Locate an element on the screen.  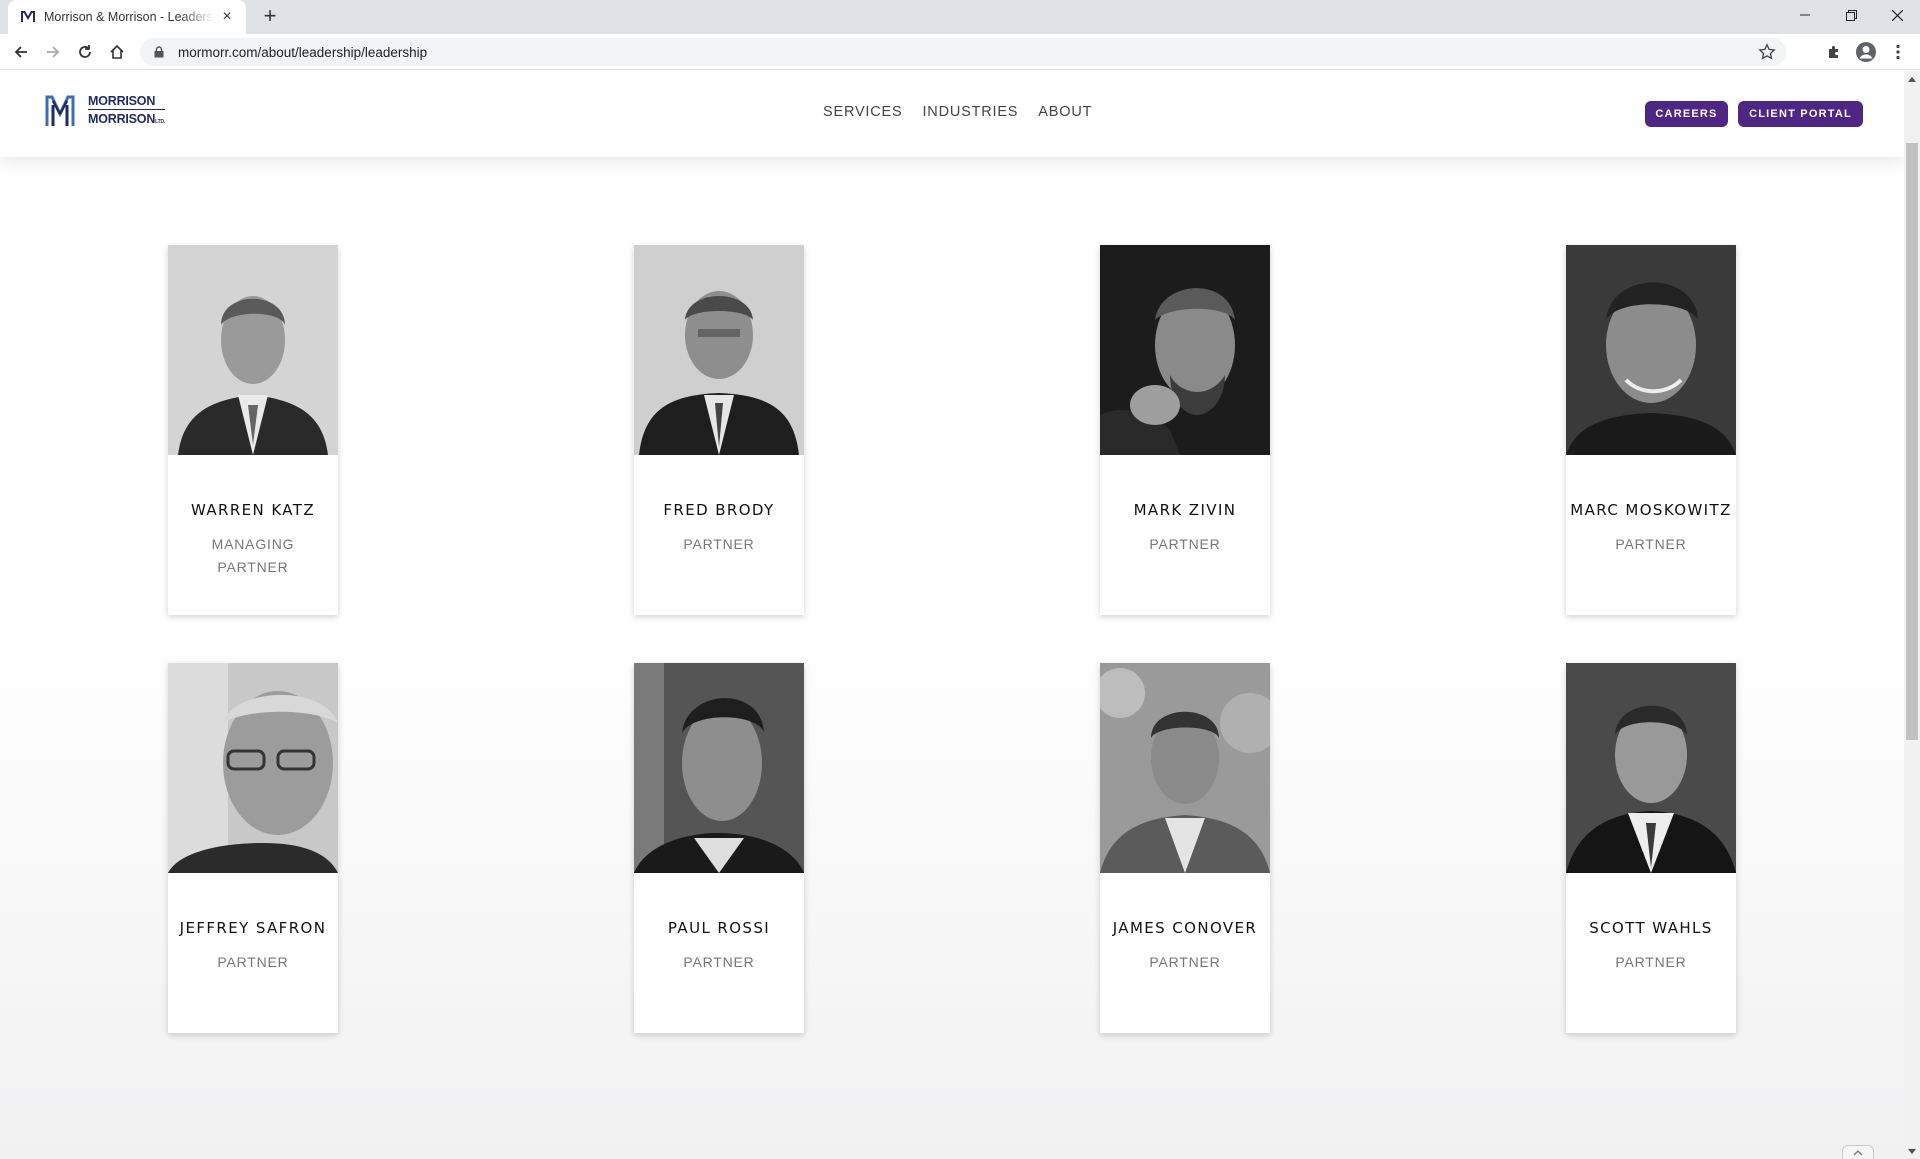
leader-card: MARC MOSKOWITZ PARTNER is located at coordinates (1651, 430).